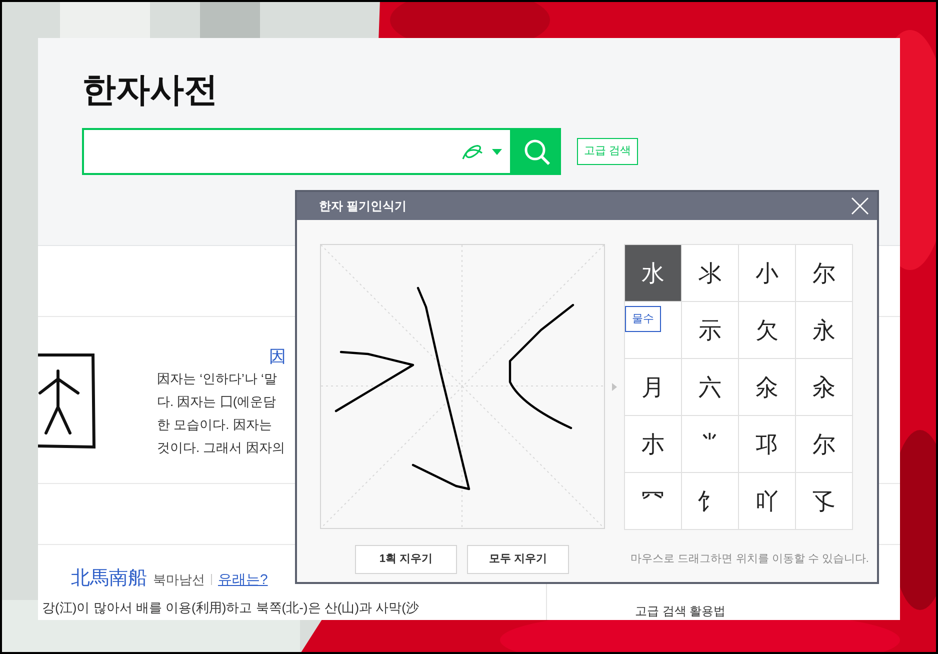  Describe the element at coordinates (362, 206) in the screenshot. I see `dialog-title: 한자 필기인식기` at that location.